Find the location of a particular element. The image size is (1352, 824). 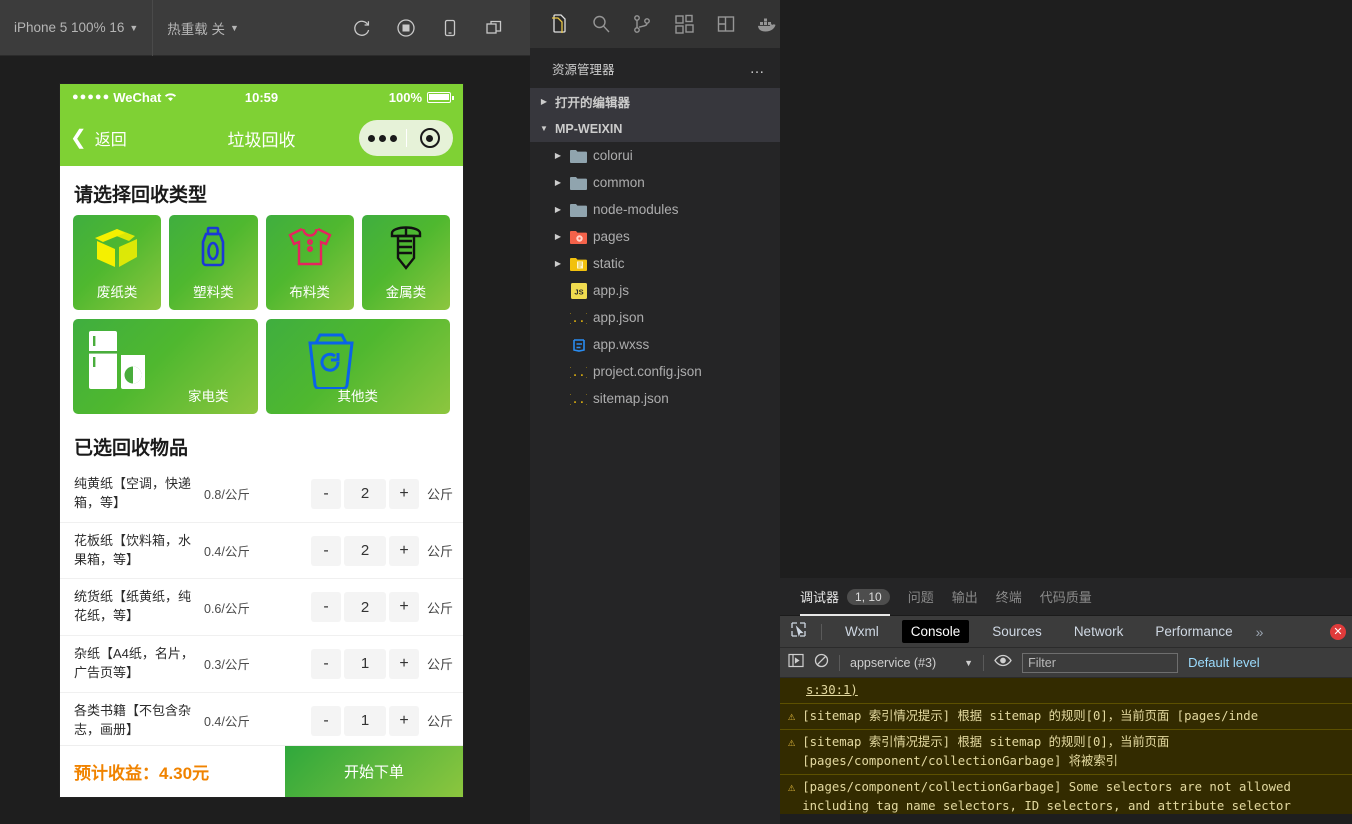

folder-pages-icon is located at coordinates (578, 236).